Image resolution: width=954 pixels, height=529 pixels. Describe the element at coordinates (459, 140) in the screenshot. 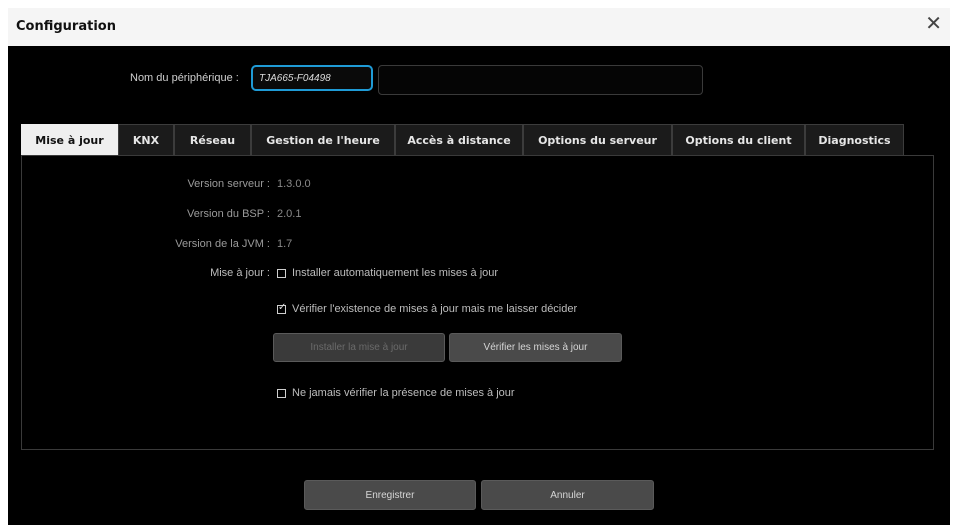

I see `tab-acces-distance: Accès à distance` at that location.